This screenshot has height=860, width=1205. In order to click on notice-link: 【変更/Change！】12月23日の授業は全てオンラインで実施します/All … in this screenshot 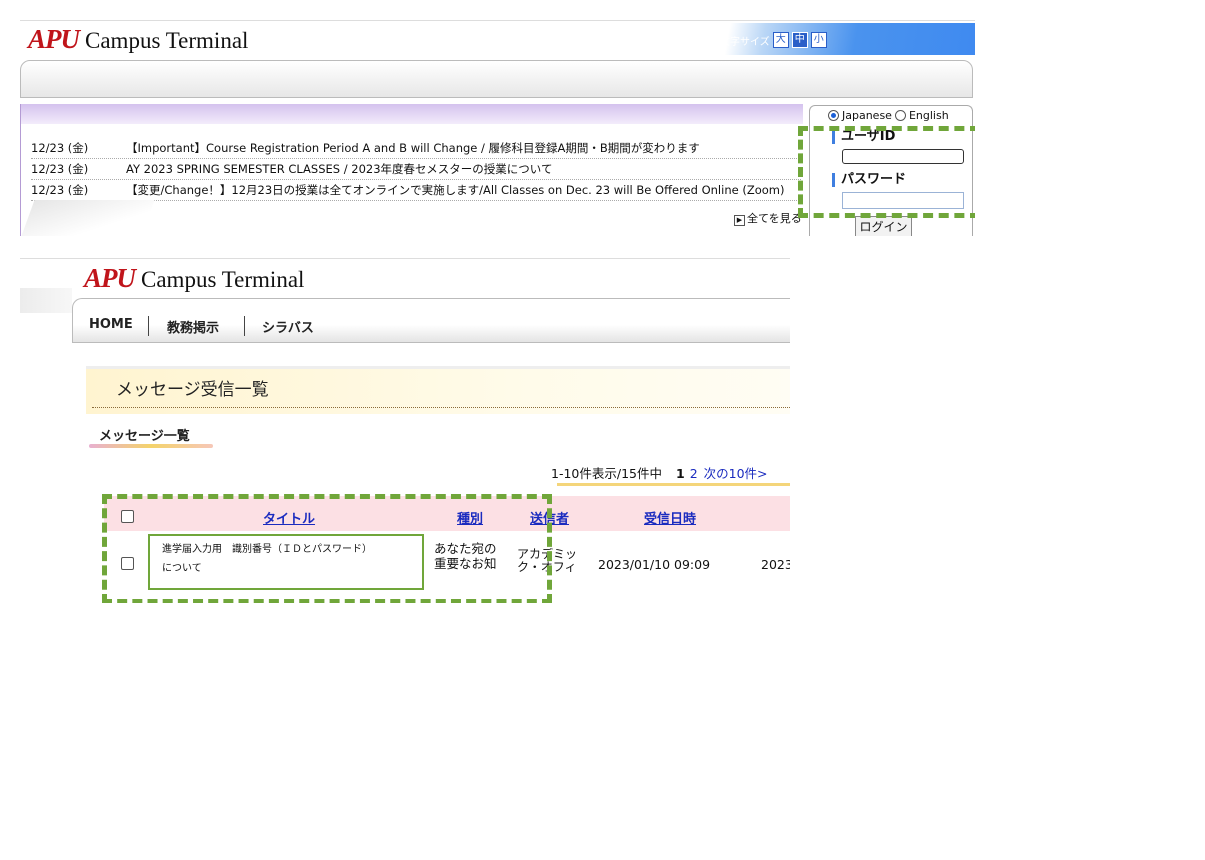, I will do `click(455, 190)`.